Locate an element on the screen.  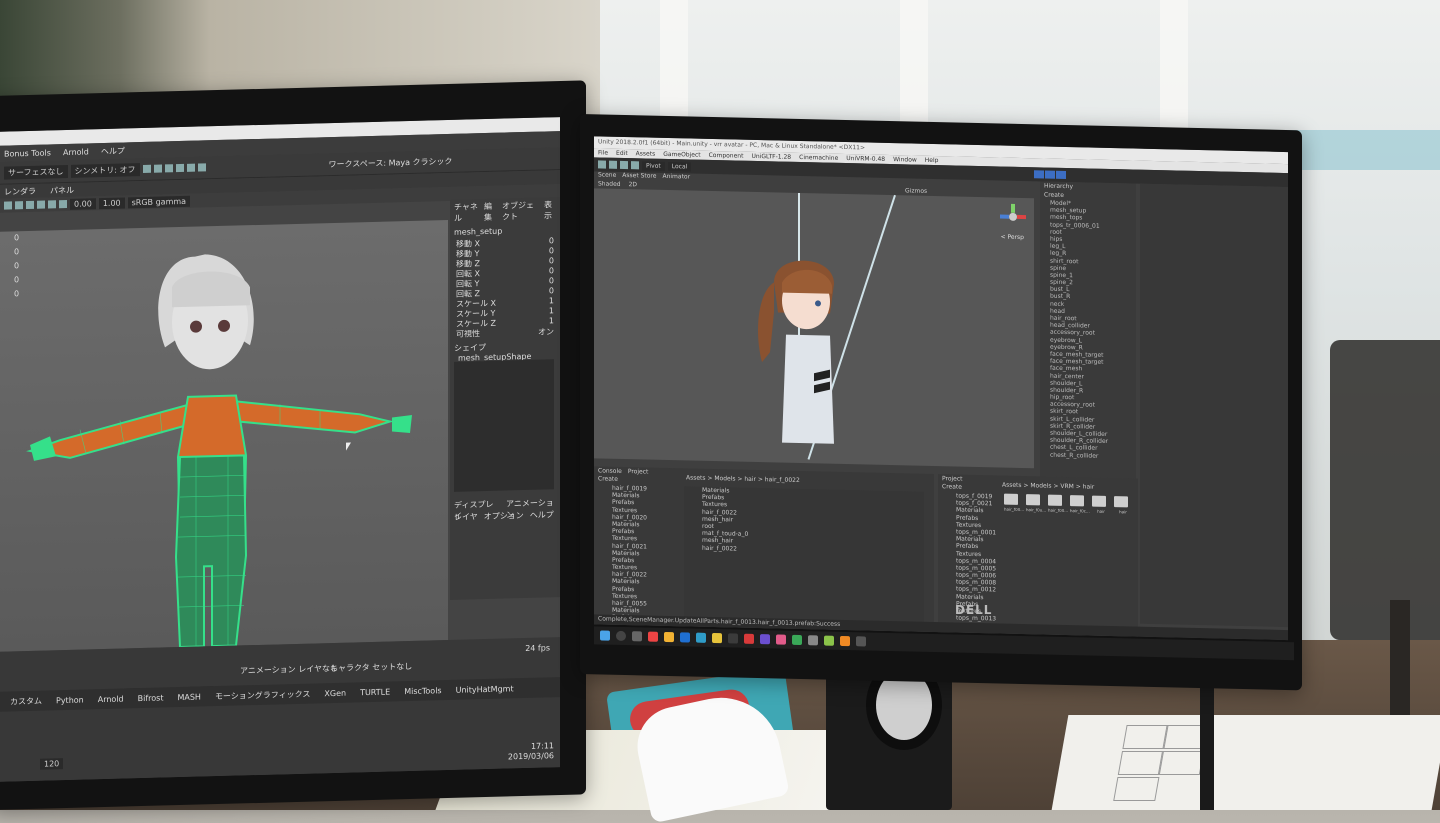
shelf-tab: MiscTools is located at coordinates (422, 691).